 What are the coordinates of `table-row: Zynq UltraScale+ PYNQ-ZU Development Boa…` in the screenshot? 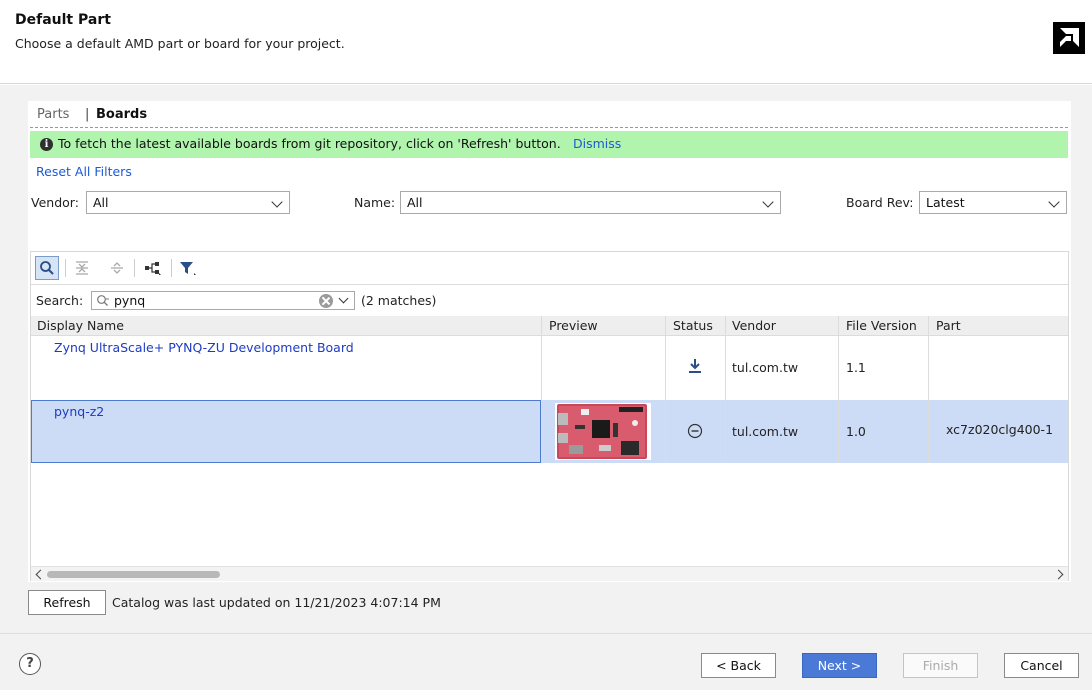 It's located at (549, 368).